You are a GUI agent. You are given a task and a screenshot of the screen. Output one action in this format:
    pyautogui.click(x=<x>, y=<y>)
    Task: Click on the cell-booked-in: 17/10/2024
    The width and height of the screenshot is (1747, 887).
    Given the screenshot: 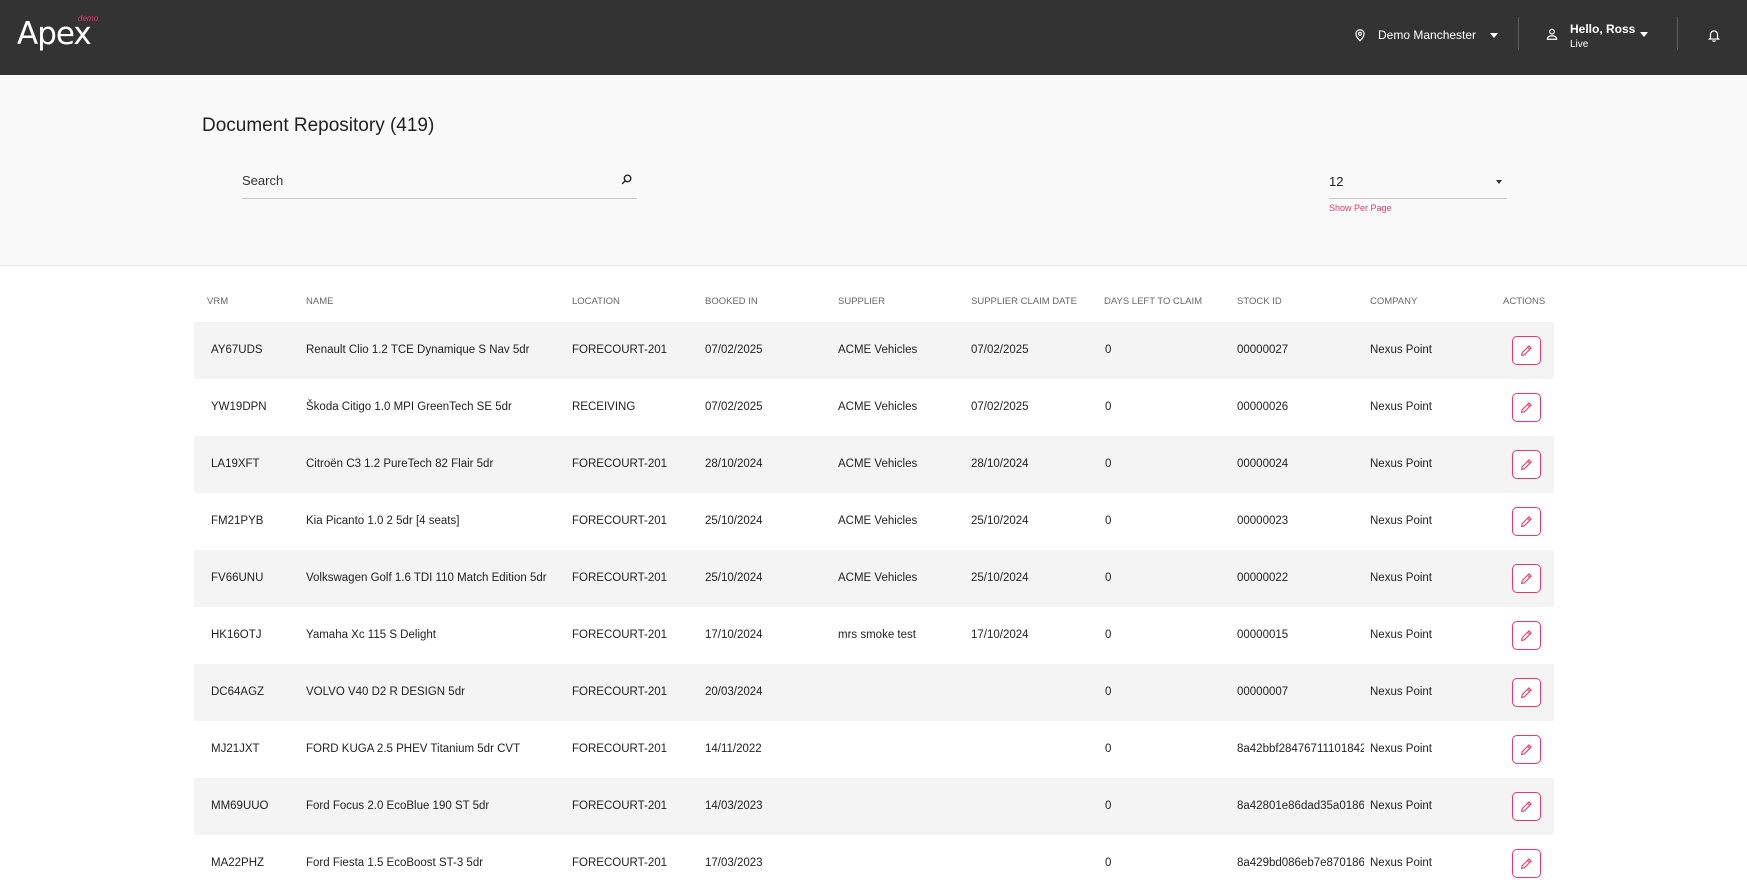 What is the action you would take?
    pyautogui.click(x=734, y=635)
    